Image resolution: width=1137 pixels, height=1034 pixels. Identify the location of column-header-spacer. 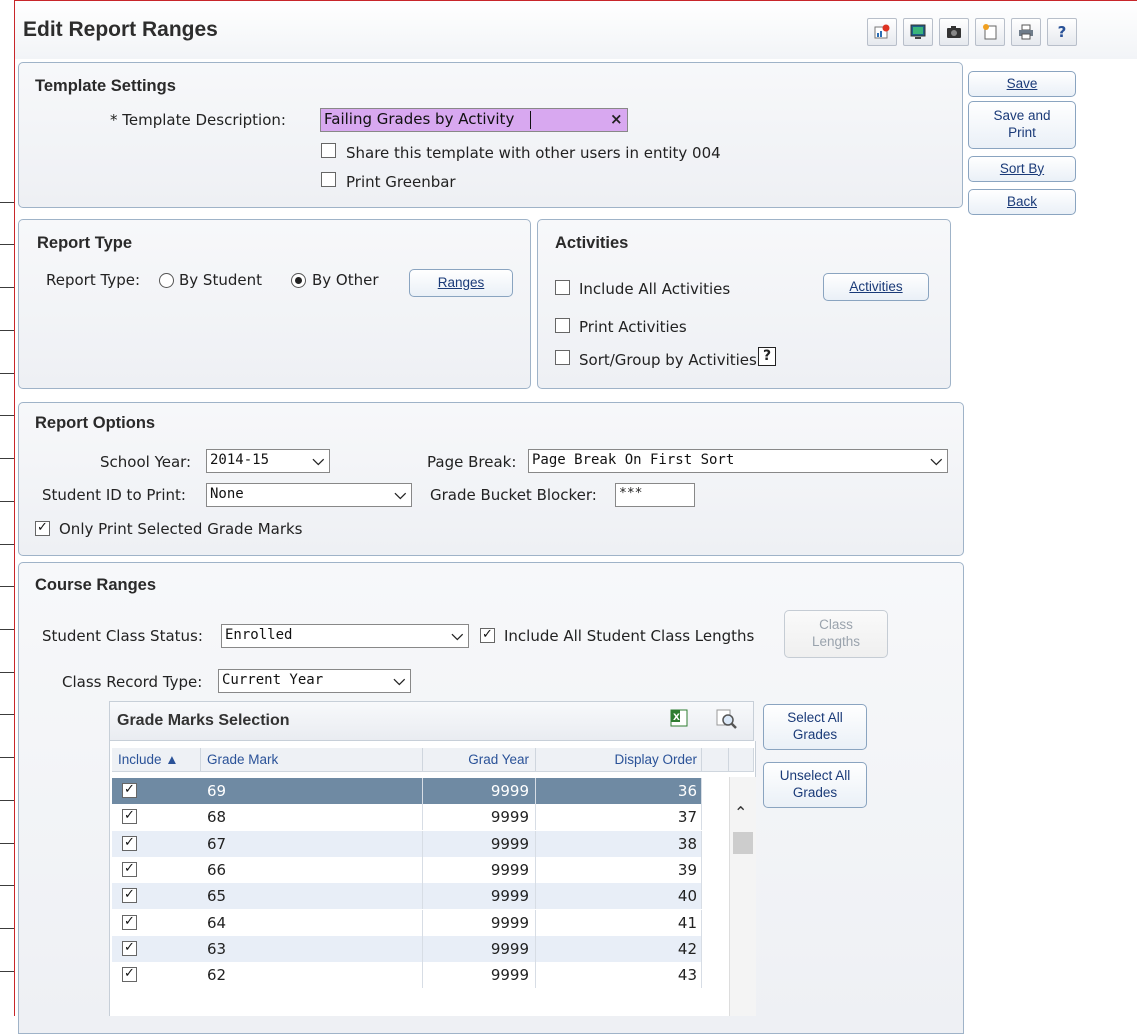
(715, 760).